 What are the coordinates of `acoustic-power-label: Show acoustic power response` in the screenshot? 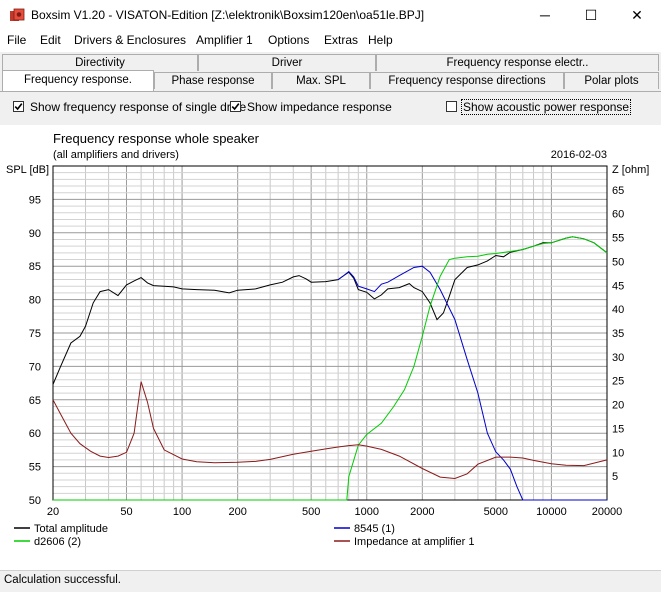 It's located at (546, 107).